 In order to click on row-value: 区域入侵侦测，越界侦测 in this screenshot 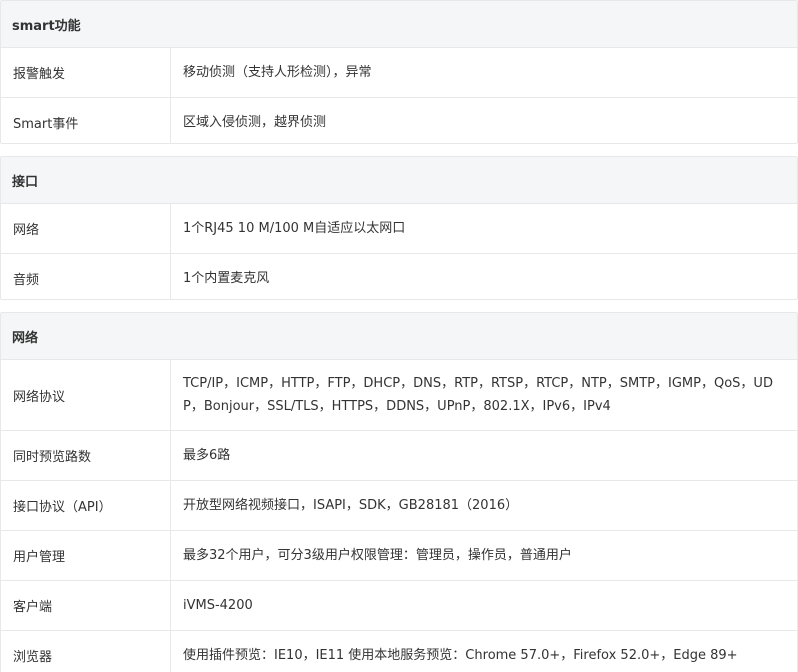, I will do `click(255, 122)`.